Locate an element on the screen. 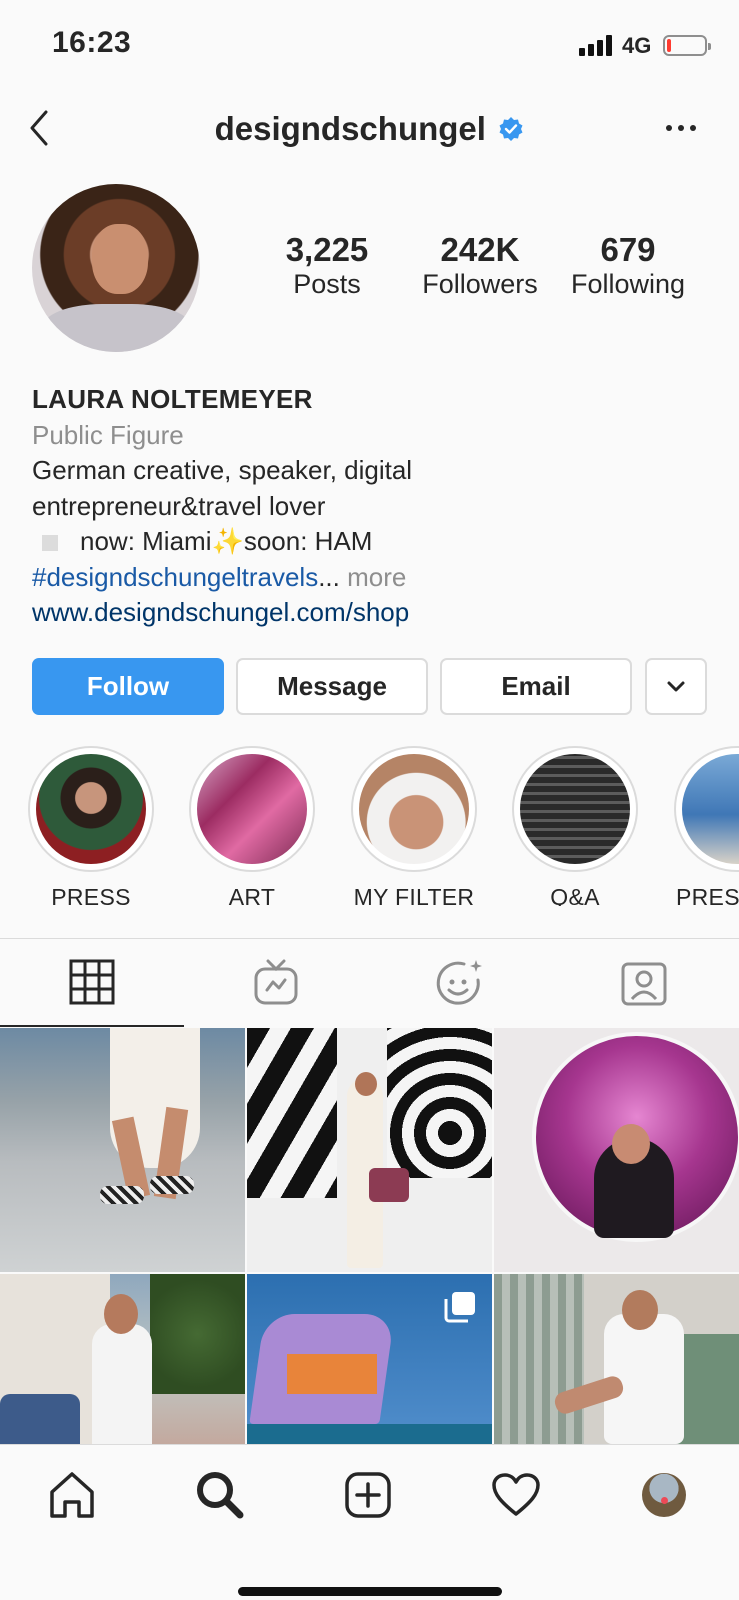  following-count: 679 Following is located at coordinates (628, 266).